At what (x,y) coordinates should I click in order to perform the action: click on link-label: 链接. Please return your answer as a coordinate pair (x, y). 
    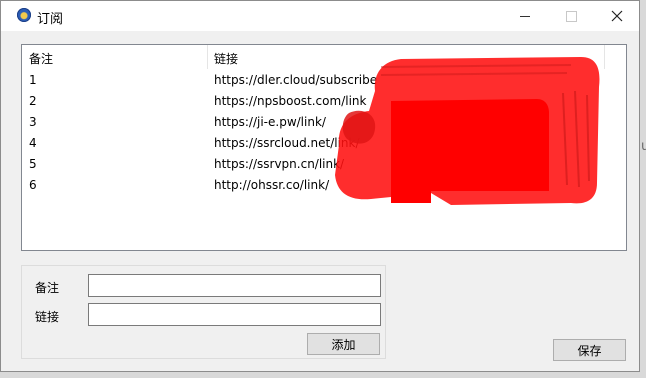
    Looking at the image, I should click on (47, 317).